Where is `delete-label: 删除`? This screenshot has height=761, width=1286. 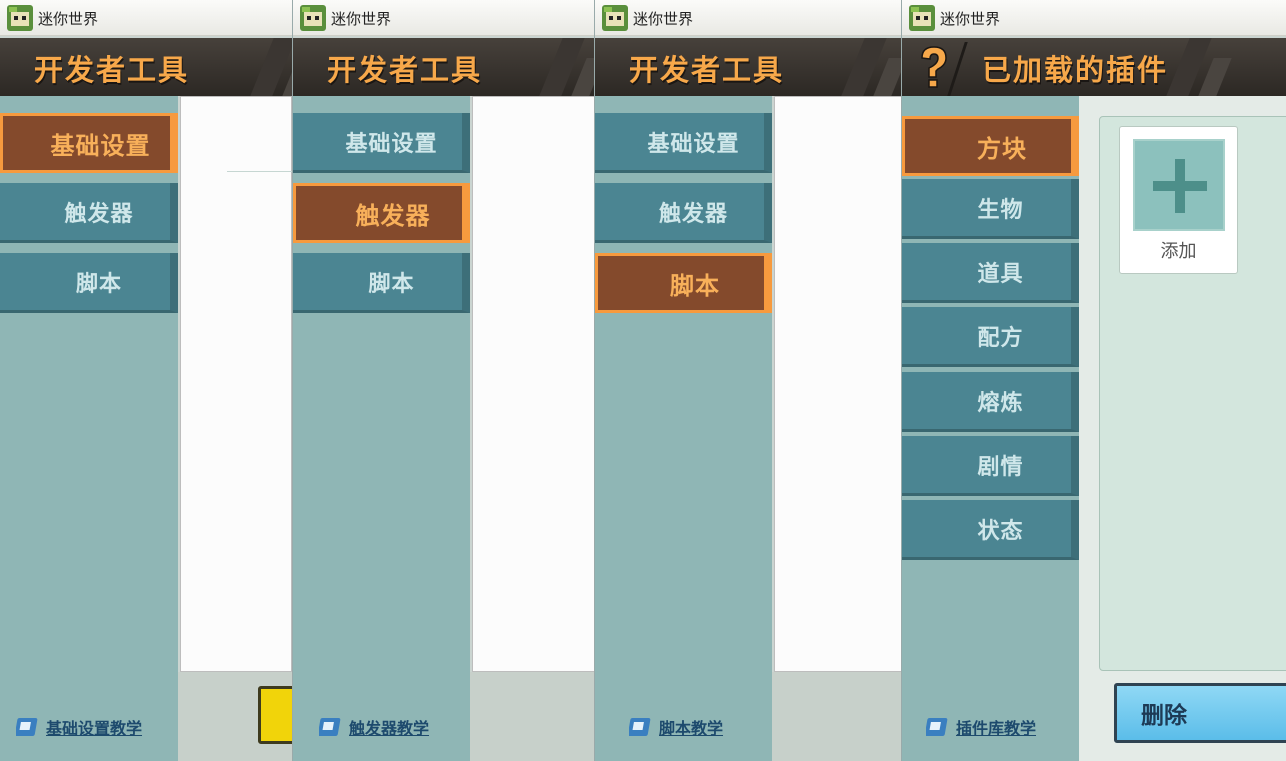
delete-label: 删除 is located at coordinates (1164, 716).